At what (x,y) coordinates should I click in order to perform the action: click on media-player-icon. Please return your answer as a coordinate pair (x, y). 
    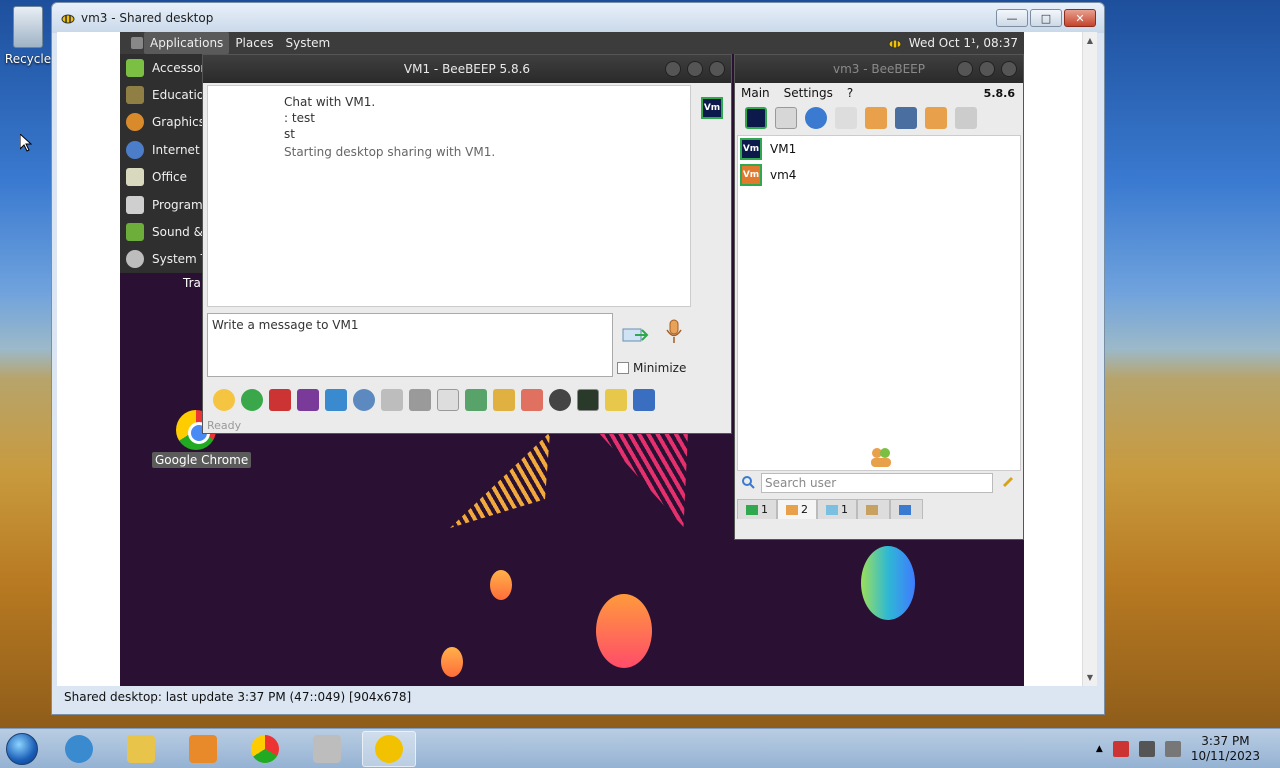
    Looking at the image, I should click on (203, 748).